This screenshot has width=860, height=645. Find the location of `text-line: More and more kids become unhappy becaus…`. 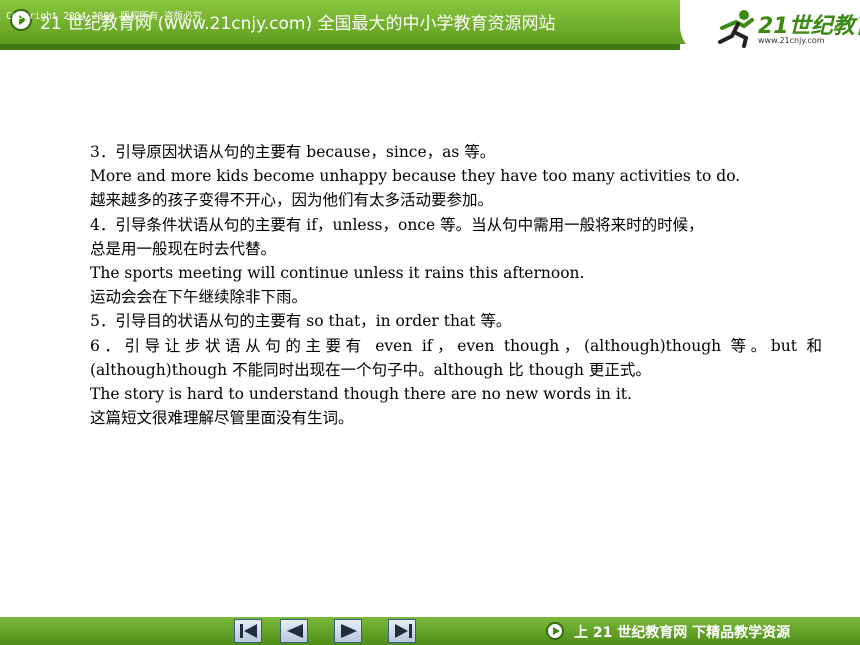

text-line: More and more kids become unhappy becaus… is located at coordinates (415, 176).